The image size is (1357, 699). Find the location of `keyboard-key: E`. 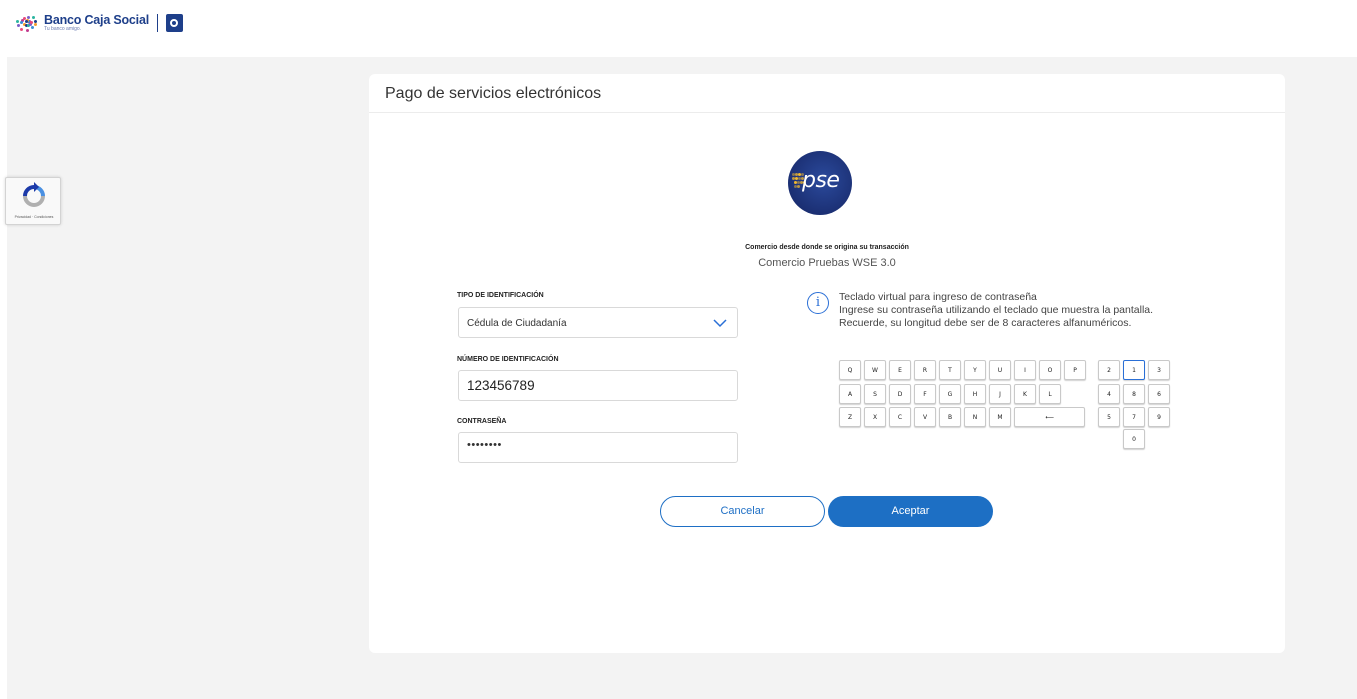

keyboard-key: E is located at coordinates (900, 370).